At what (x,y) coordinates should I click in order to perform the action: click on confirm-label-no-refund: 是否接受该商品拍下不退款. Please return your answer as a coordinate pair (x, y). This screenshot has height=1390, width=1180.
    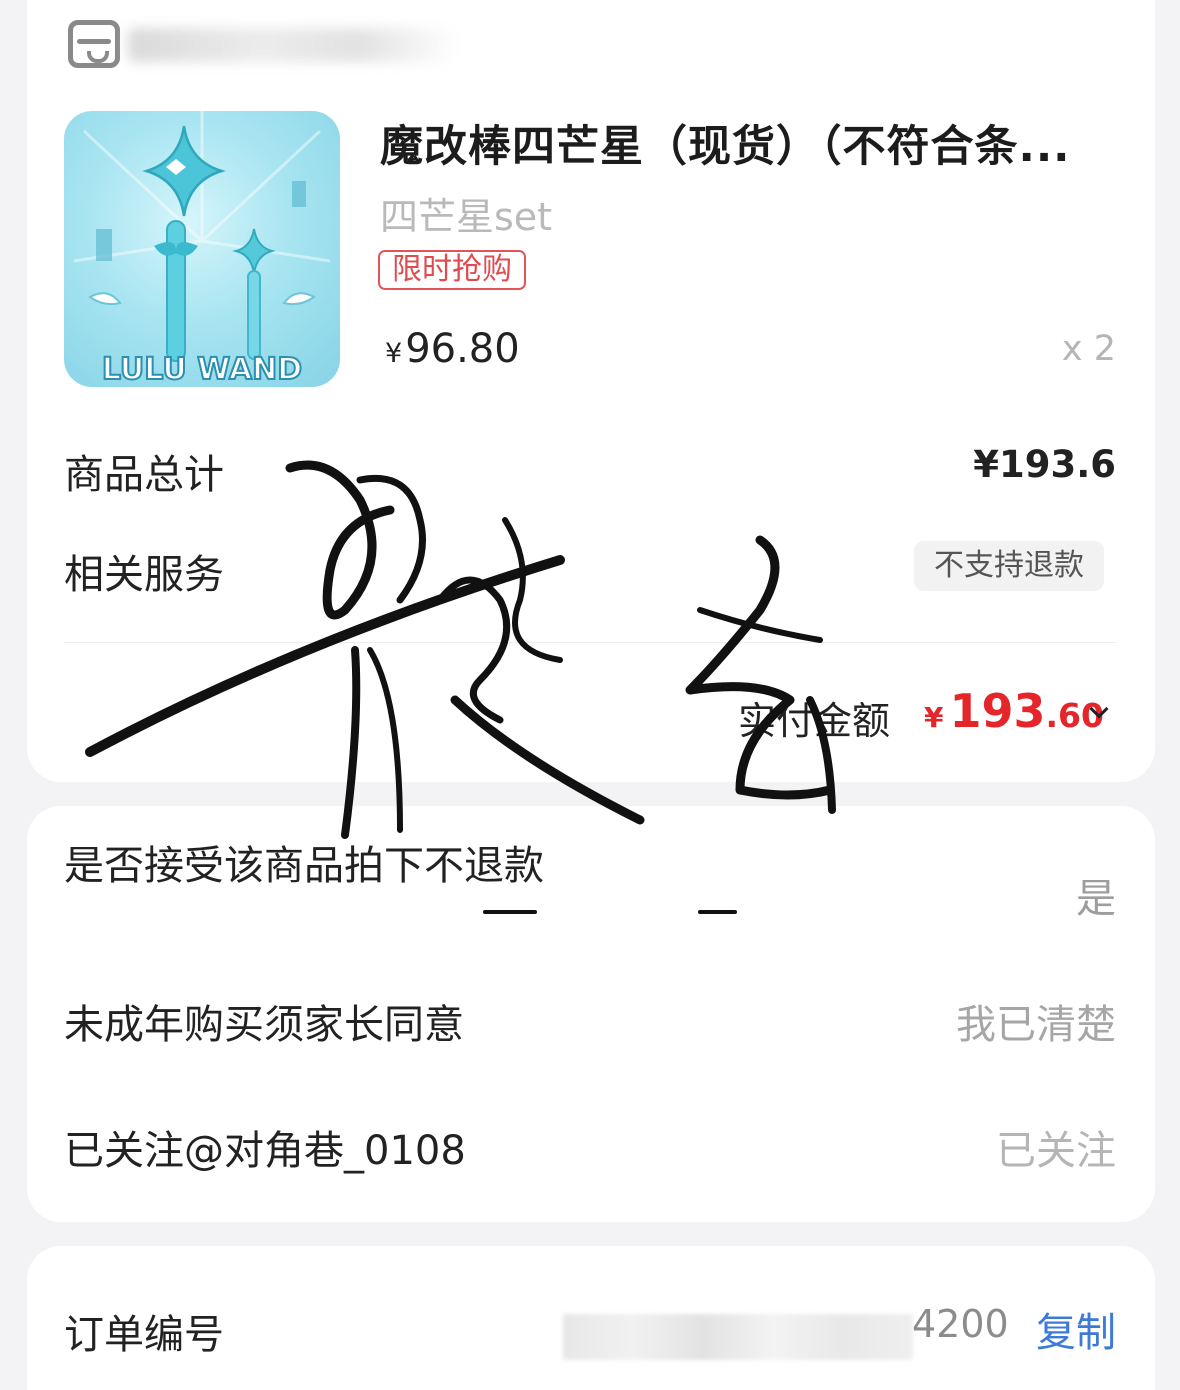
    Looking at the image, I should click on (304, 866).